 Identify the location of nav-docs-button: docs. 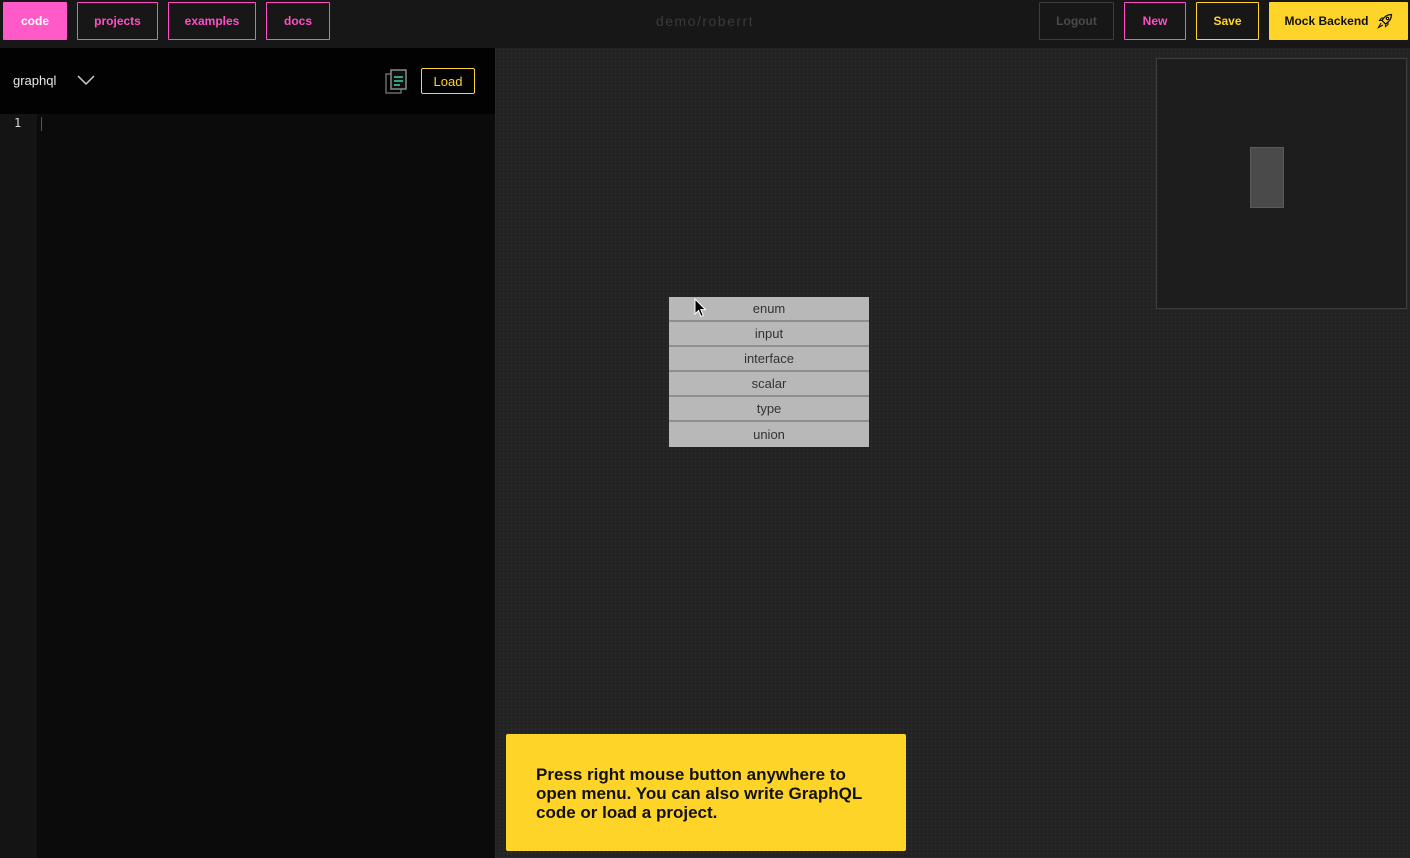
(298, 21).